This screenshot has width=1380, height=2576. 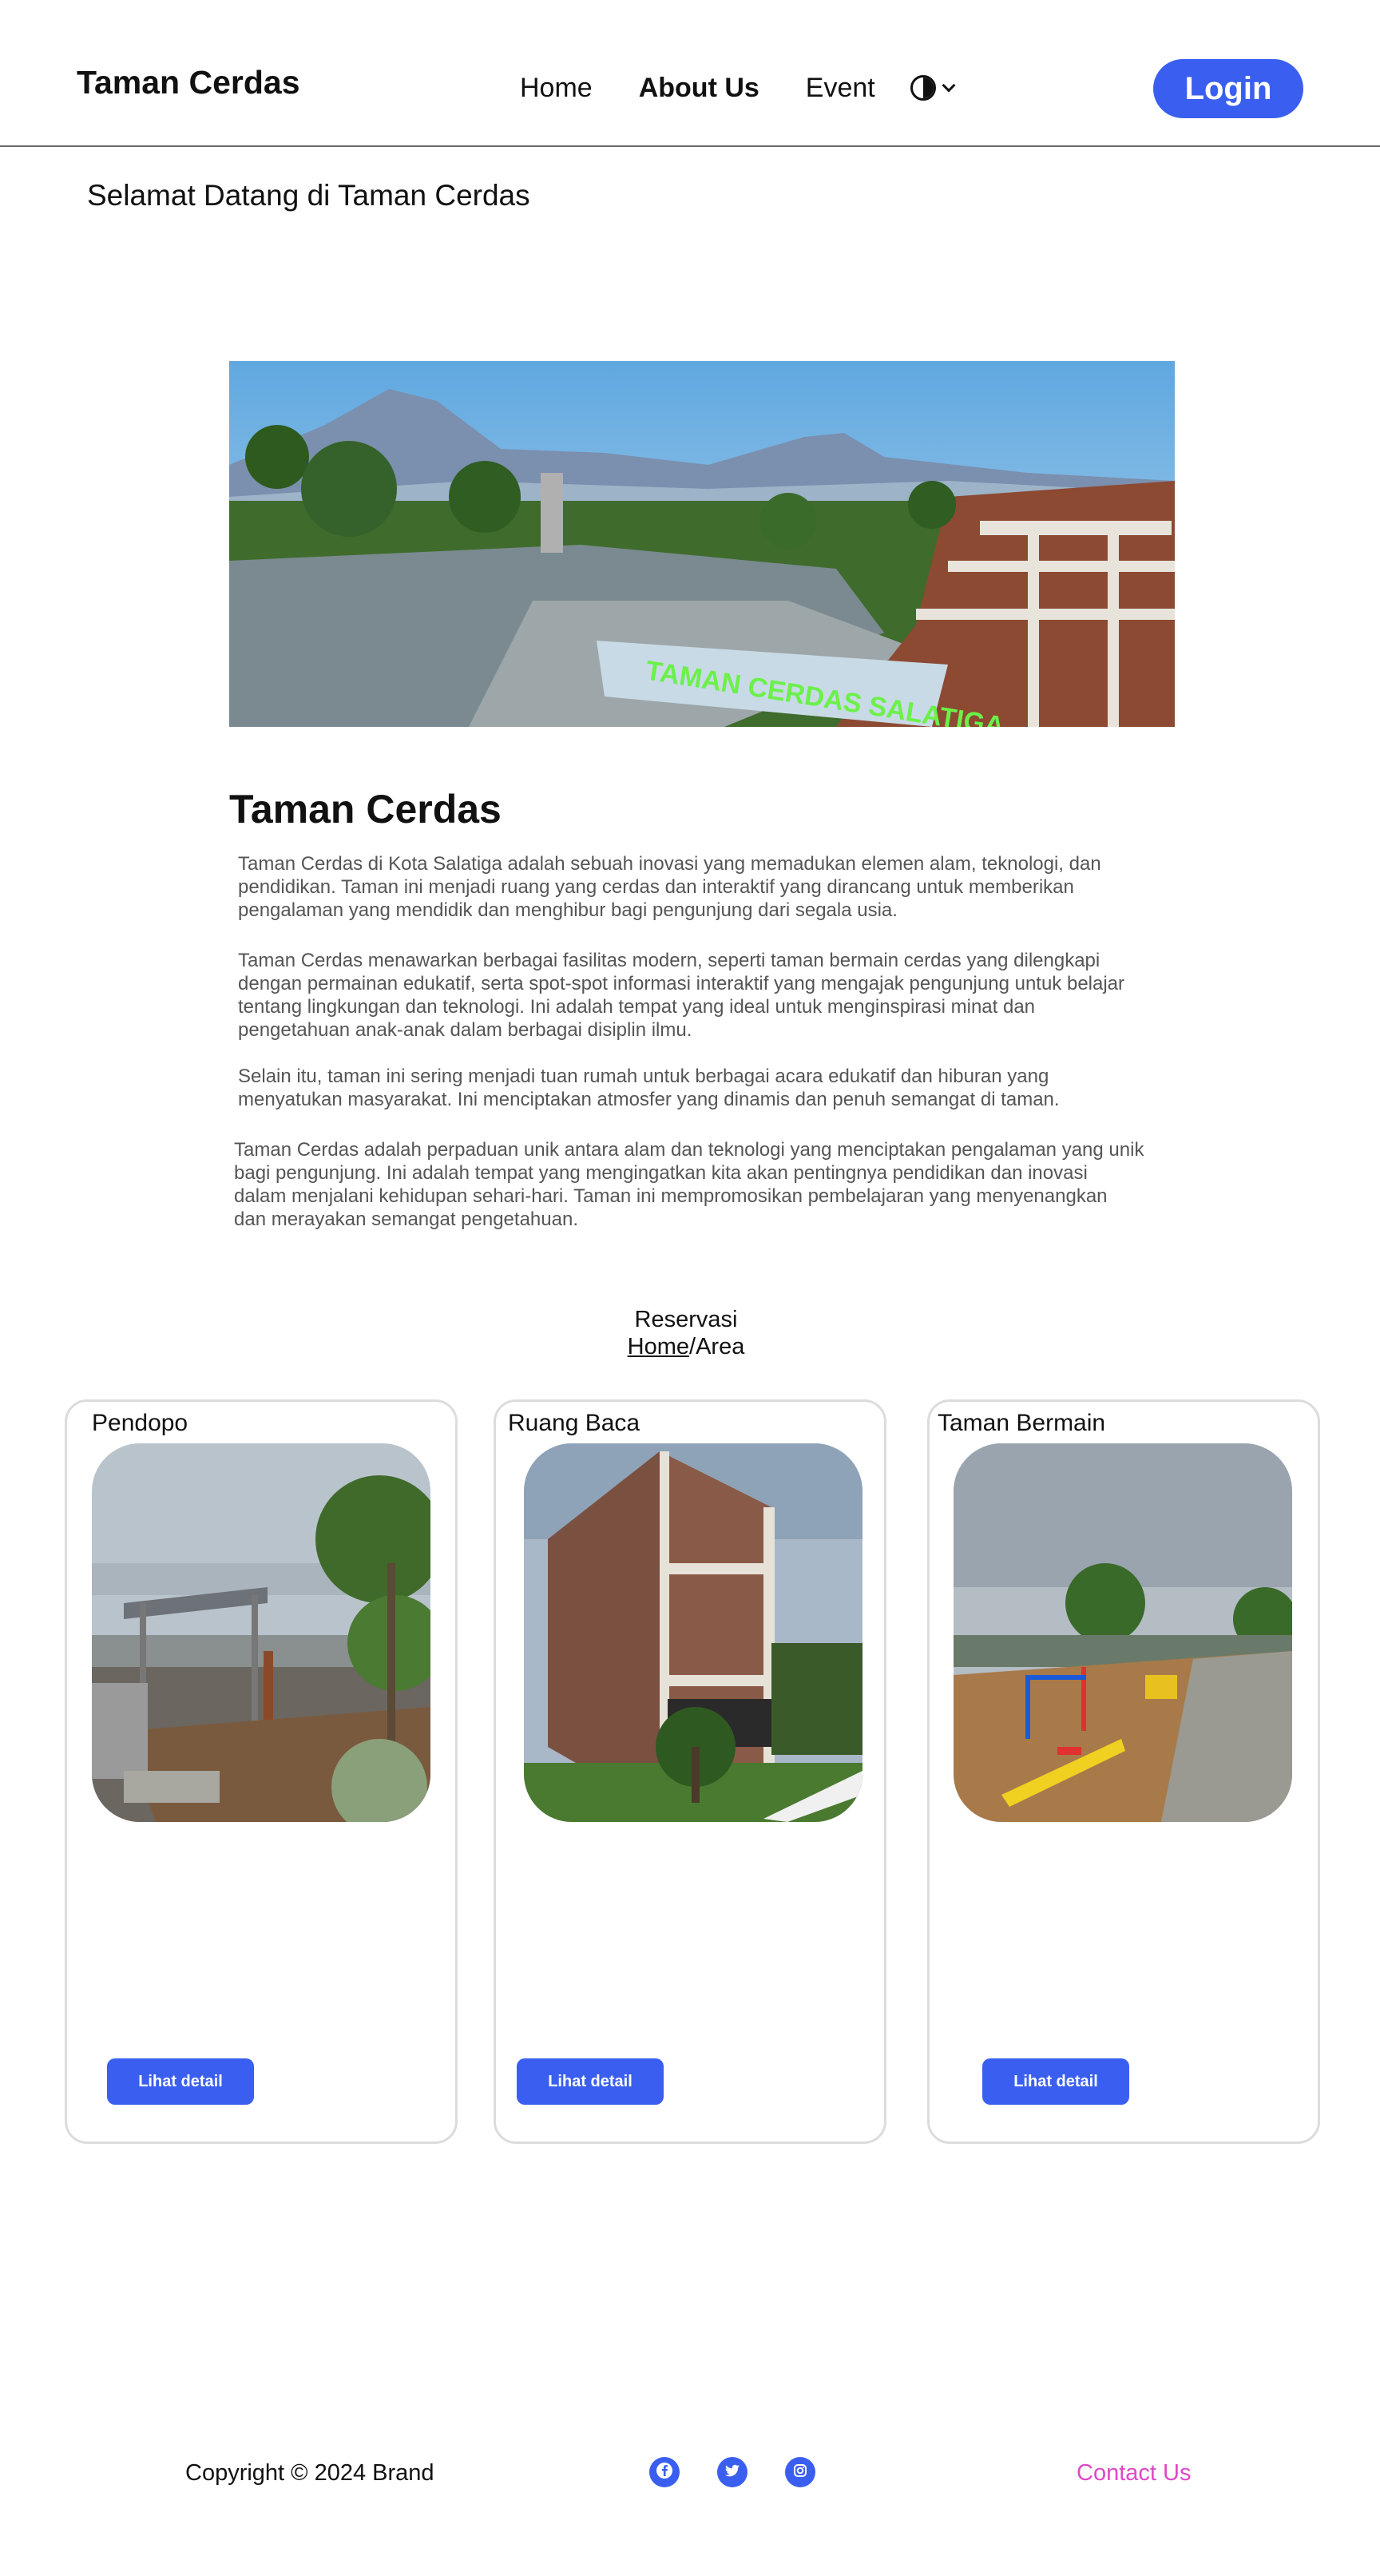 I want to click on chevron-down-icon, so click(x=949, y=85).